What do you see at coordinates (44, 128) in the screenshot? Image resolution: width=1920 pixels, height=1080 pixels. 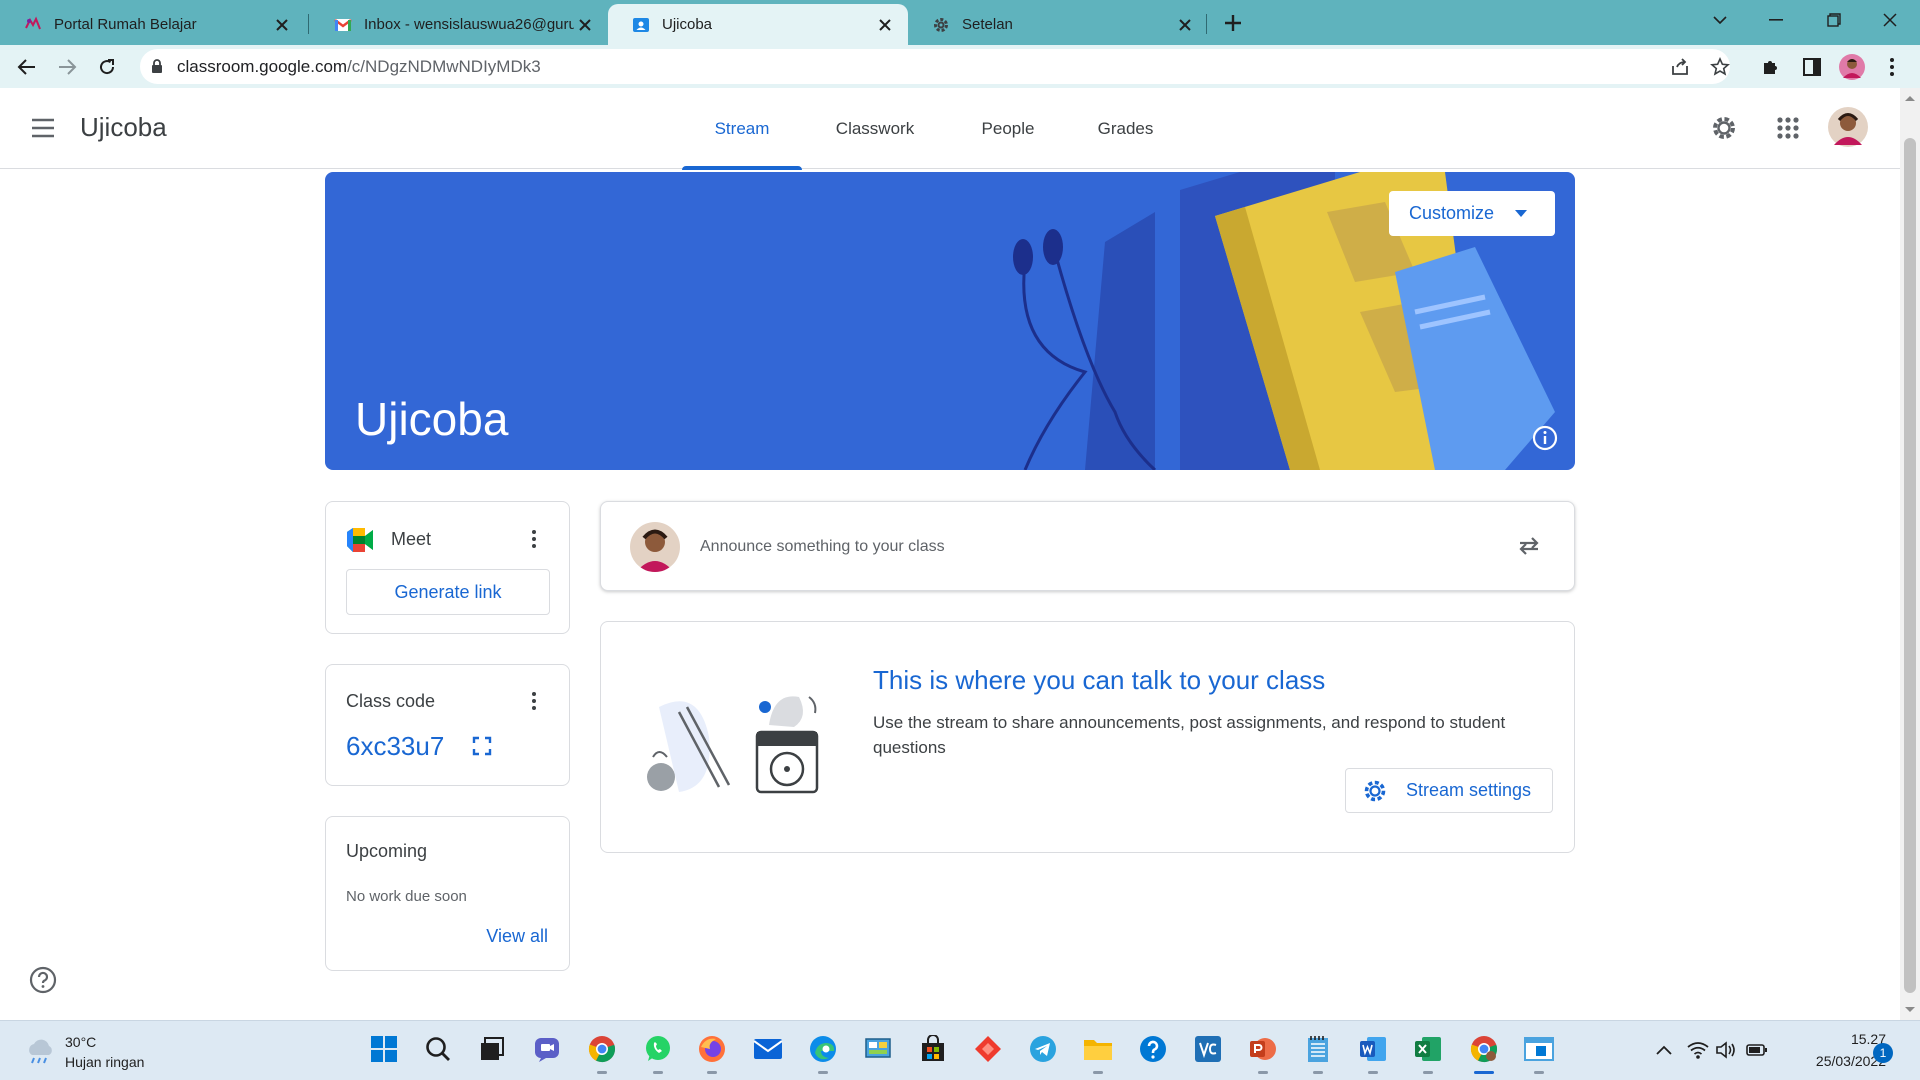 I see `hamburger-menu-icon` at bounding box center [44, 128].